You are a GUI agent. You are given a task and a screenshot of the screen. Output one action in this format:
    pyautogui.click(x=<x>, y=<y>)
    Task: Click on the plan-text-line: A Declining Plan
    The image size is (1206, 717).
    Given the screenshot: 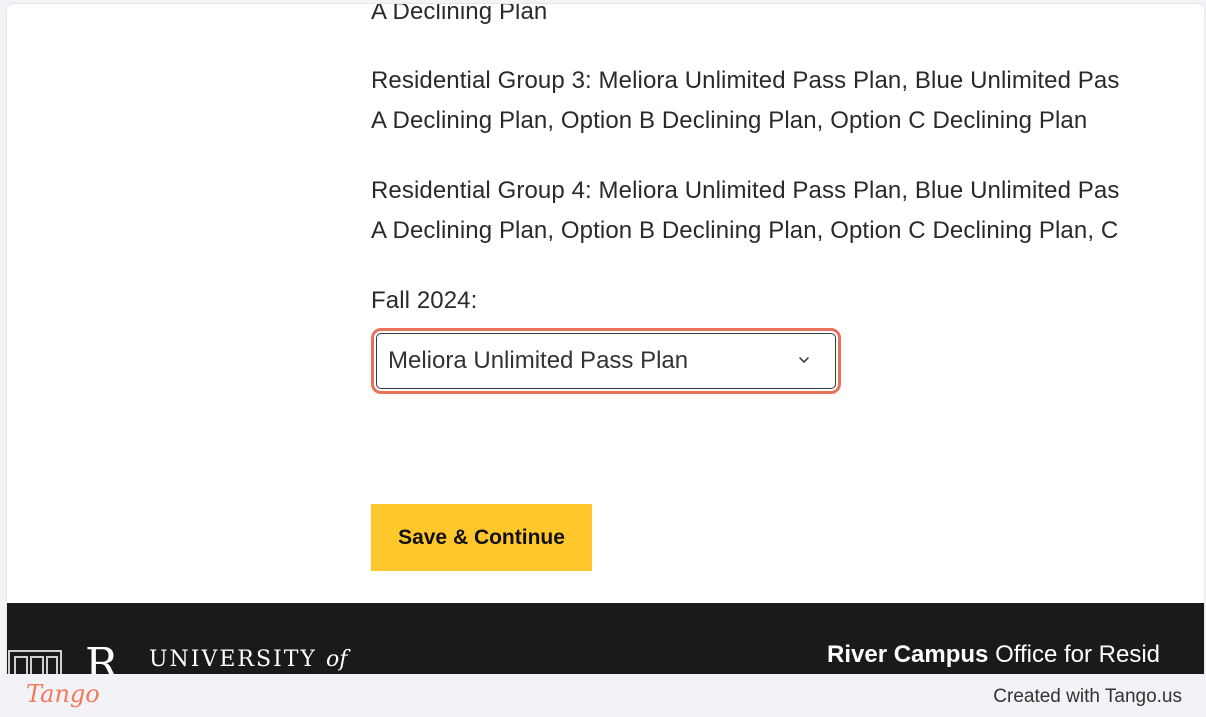 What is the action you would take?
    pyautogui.click(x=459, y=14)
    